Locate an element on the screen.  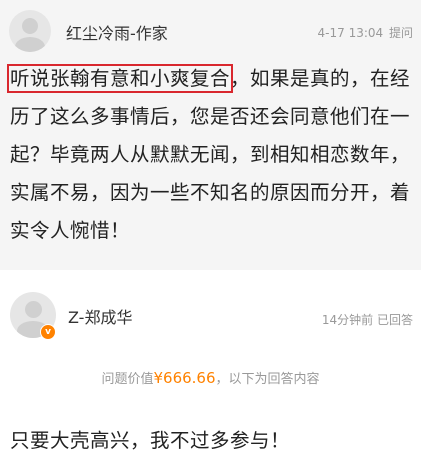
answer-meta: 14分钟前 已回答 is located at coordinates (367, 319).